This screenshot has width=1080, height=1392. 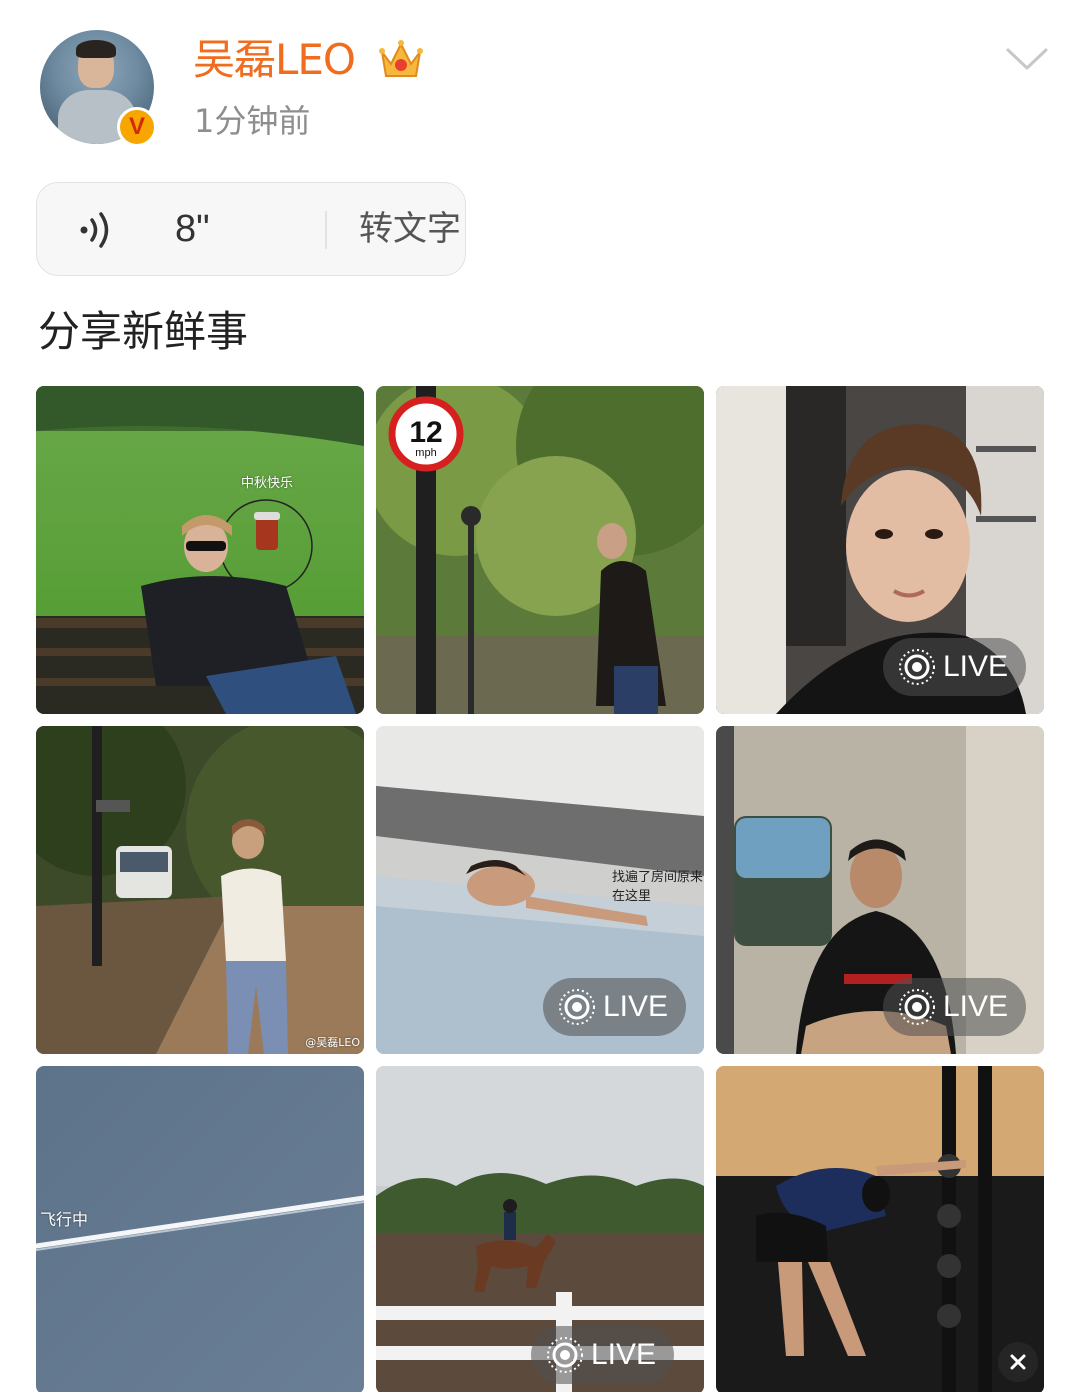 What do you see at coordinates (401, 60) in the screenshot?
I see `crown-icon` at bounding box center [401, 60].